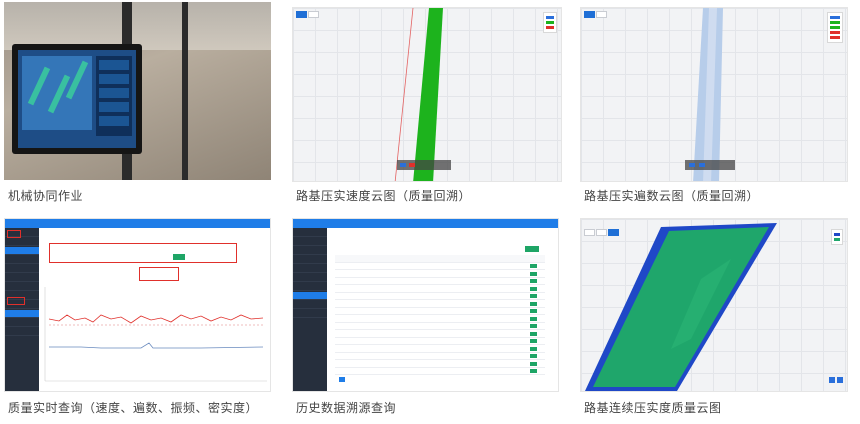  Describe the element at coordinates (425, 305) in the screenshot. I see `history-query-screenshot` at that location.